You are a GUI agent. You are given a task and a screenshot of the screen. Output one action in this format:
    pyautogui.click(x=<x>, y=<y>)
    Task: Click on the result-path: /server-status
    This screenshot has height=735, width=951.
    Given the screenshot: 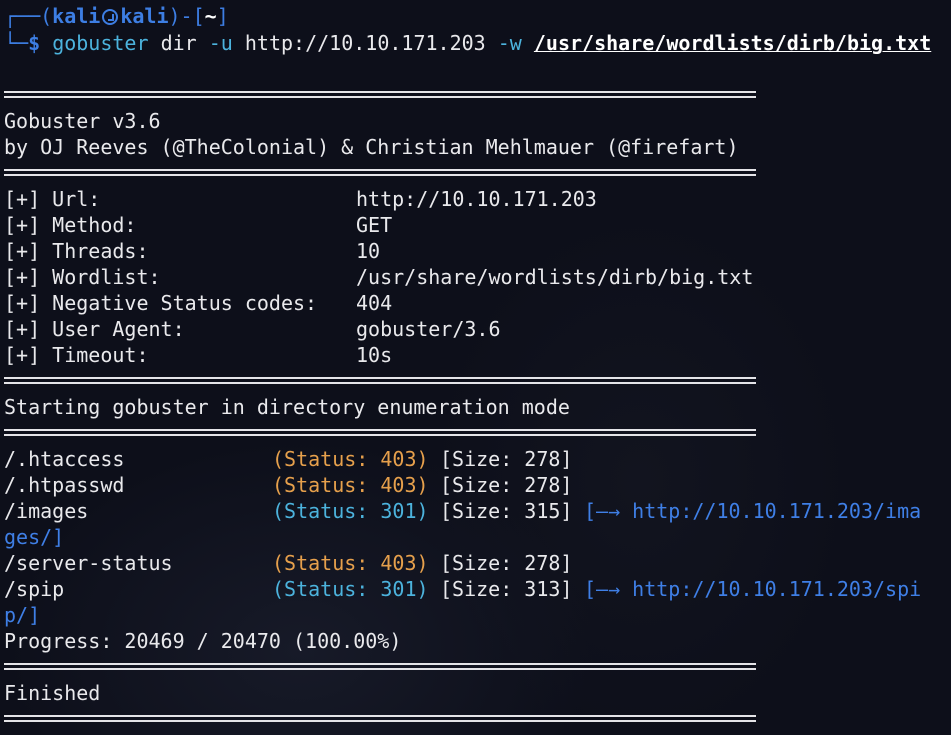 What is the action you would take?
    pyautogui.click(x=88, y=563)
    